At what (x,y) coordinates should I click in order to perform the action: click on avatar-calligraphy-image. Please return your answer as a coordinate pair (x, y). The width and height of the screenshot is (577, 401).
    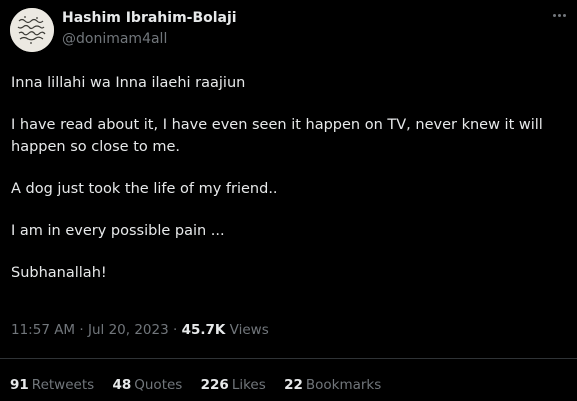
    Looking at the image, I should click on (32, 30).